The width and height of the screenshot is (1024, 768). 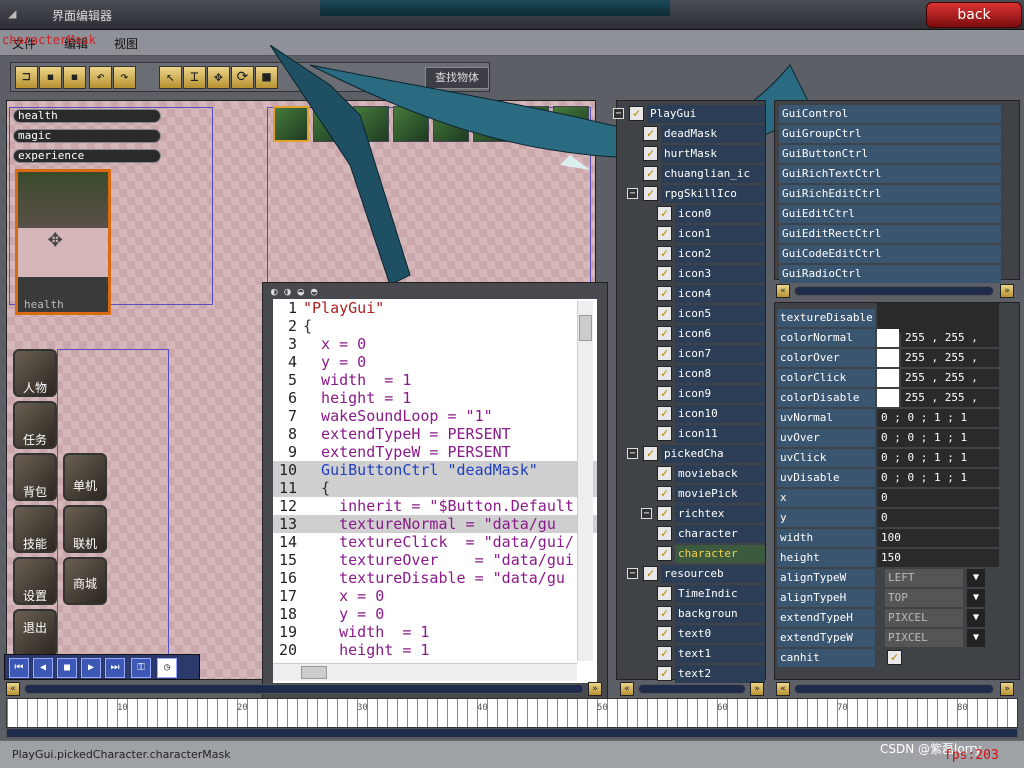 What do you see at coordinates (692, 614) in the screenshot?
I see `tree-item: ✓ backgroun` at bounding box center [692, 614].